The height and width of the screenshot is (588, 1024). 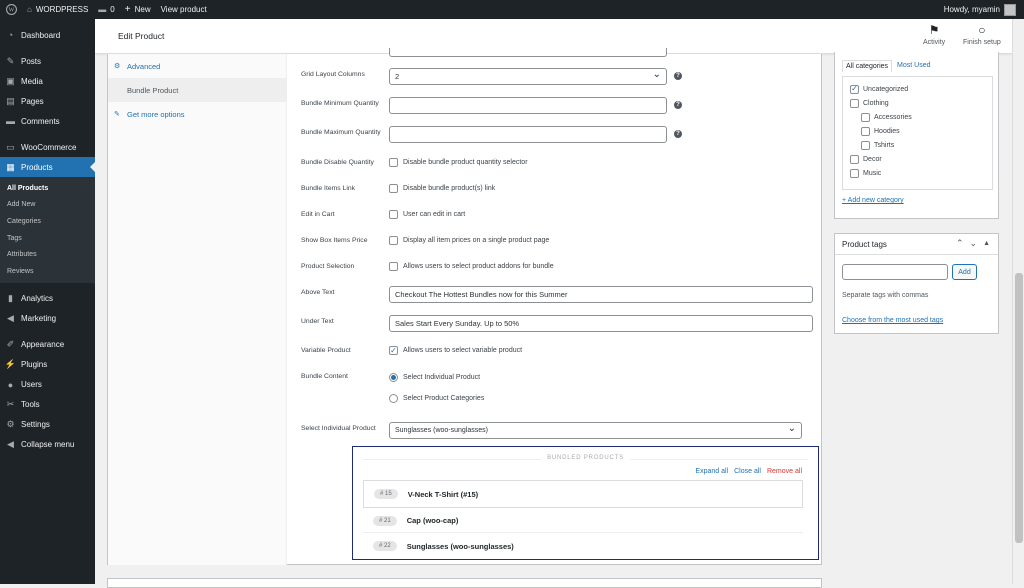 What do you see at coordinates (917, 145) in the screenshot?
I see `category-item: Tshirts` at bounding box center [917, 145].